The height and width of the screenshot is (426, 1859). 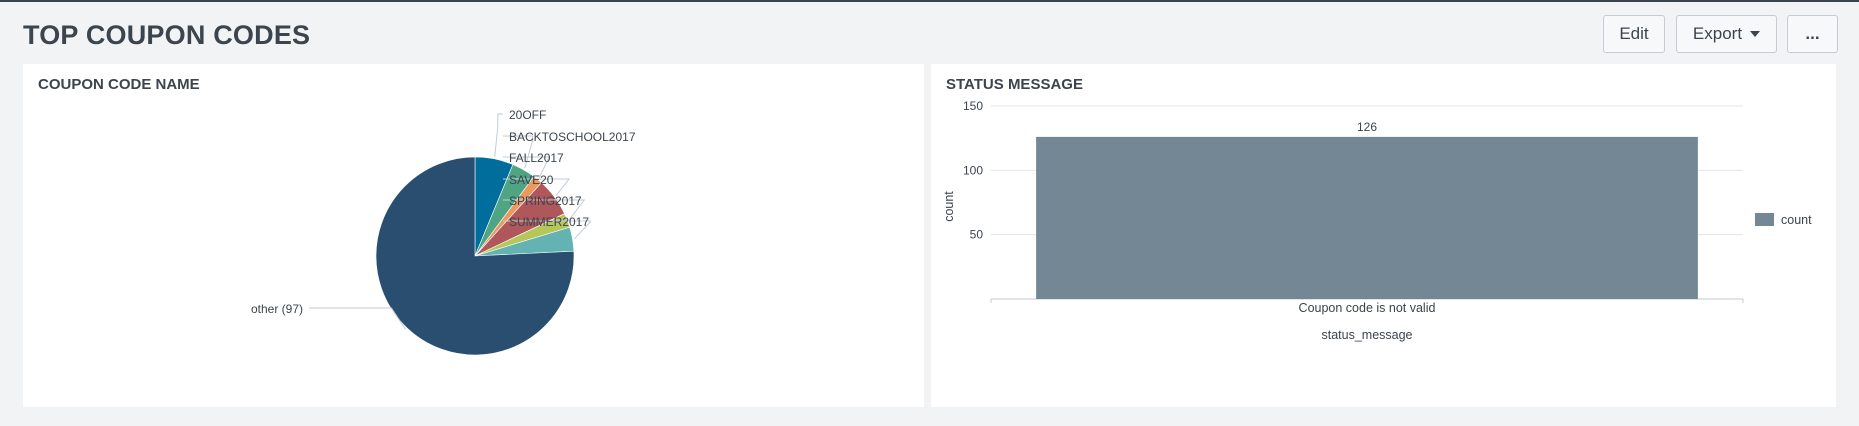 I want to click on dashboard-title: TOP COUPON CODES, so click(x=167, y=35).